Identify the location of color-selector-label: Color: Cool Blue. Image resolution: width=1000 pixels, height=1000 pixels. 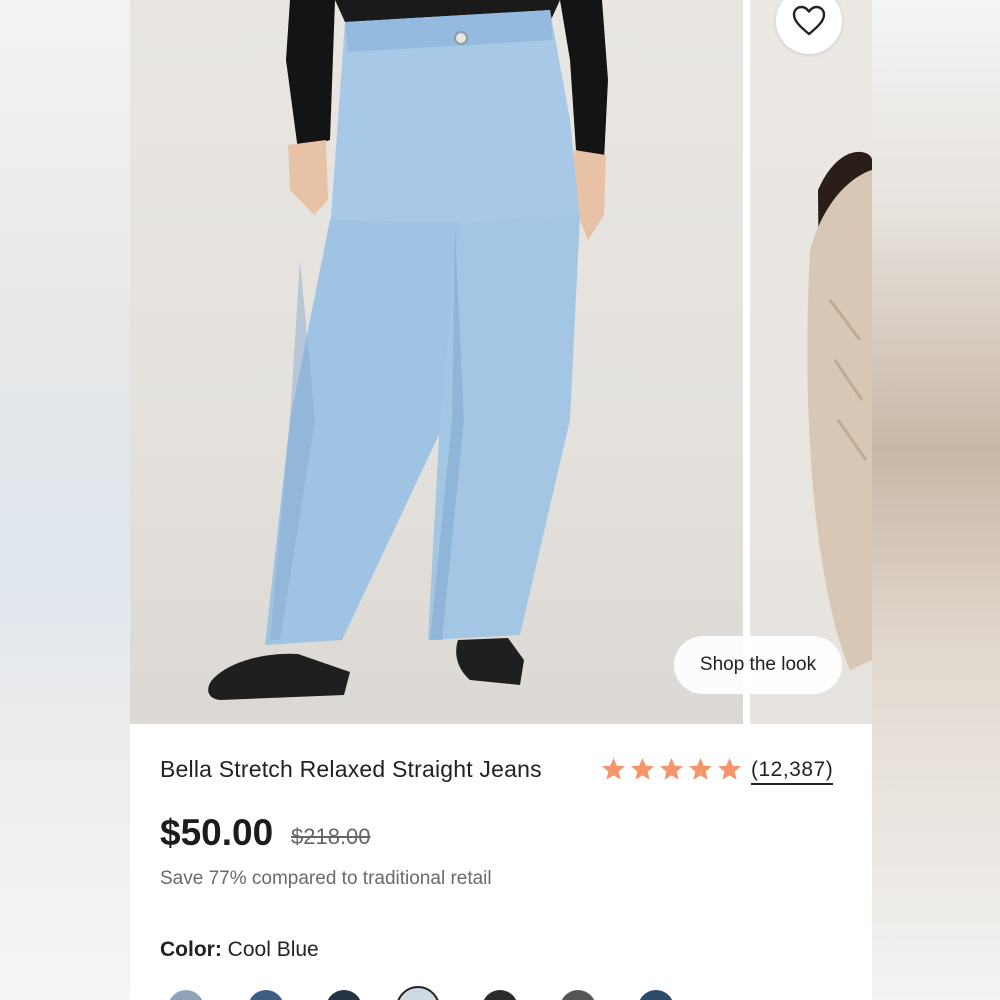
(239, 950).